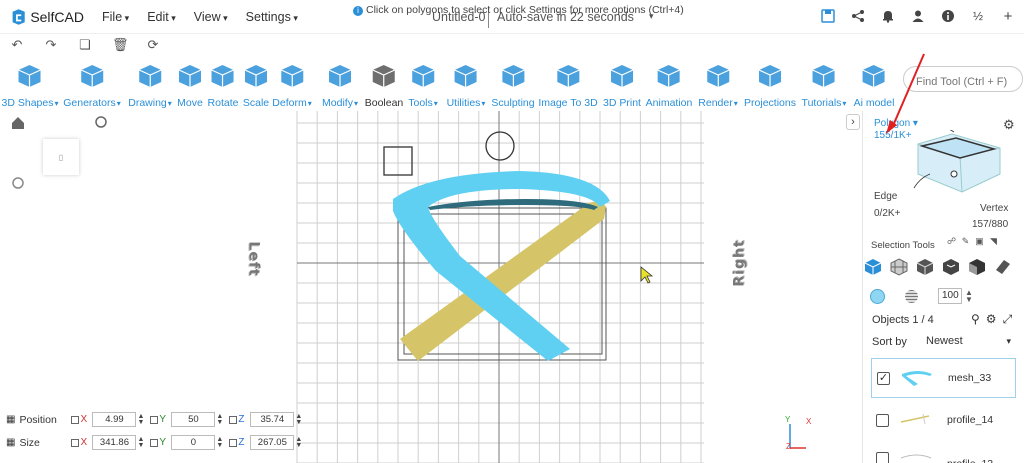 The image size is (1024, 463). I want to click on size-y-stepper: ▲ ▼, so click(219, 442).